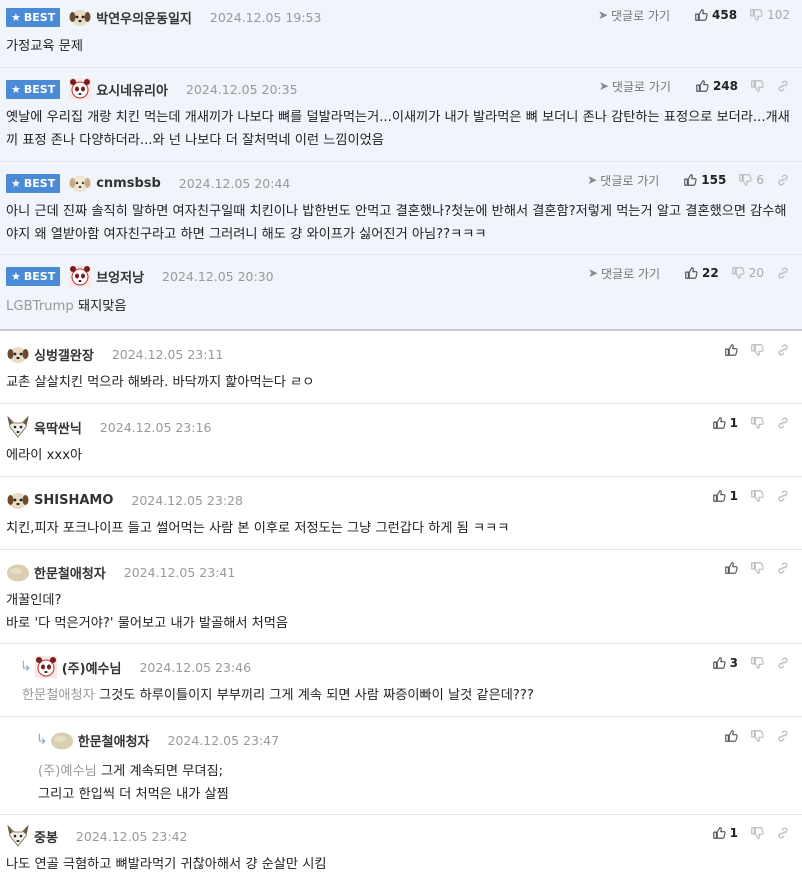 This screenshot has width=802, height=882. Describe the element at coordinates (187, 500) in the screenshot. I see `comment-date: 2024.12.05 23:28` at that location.